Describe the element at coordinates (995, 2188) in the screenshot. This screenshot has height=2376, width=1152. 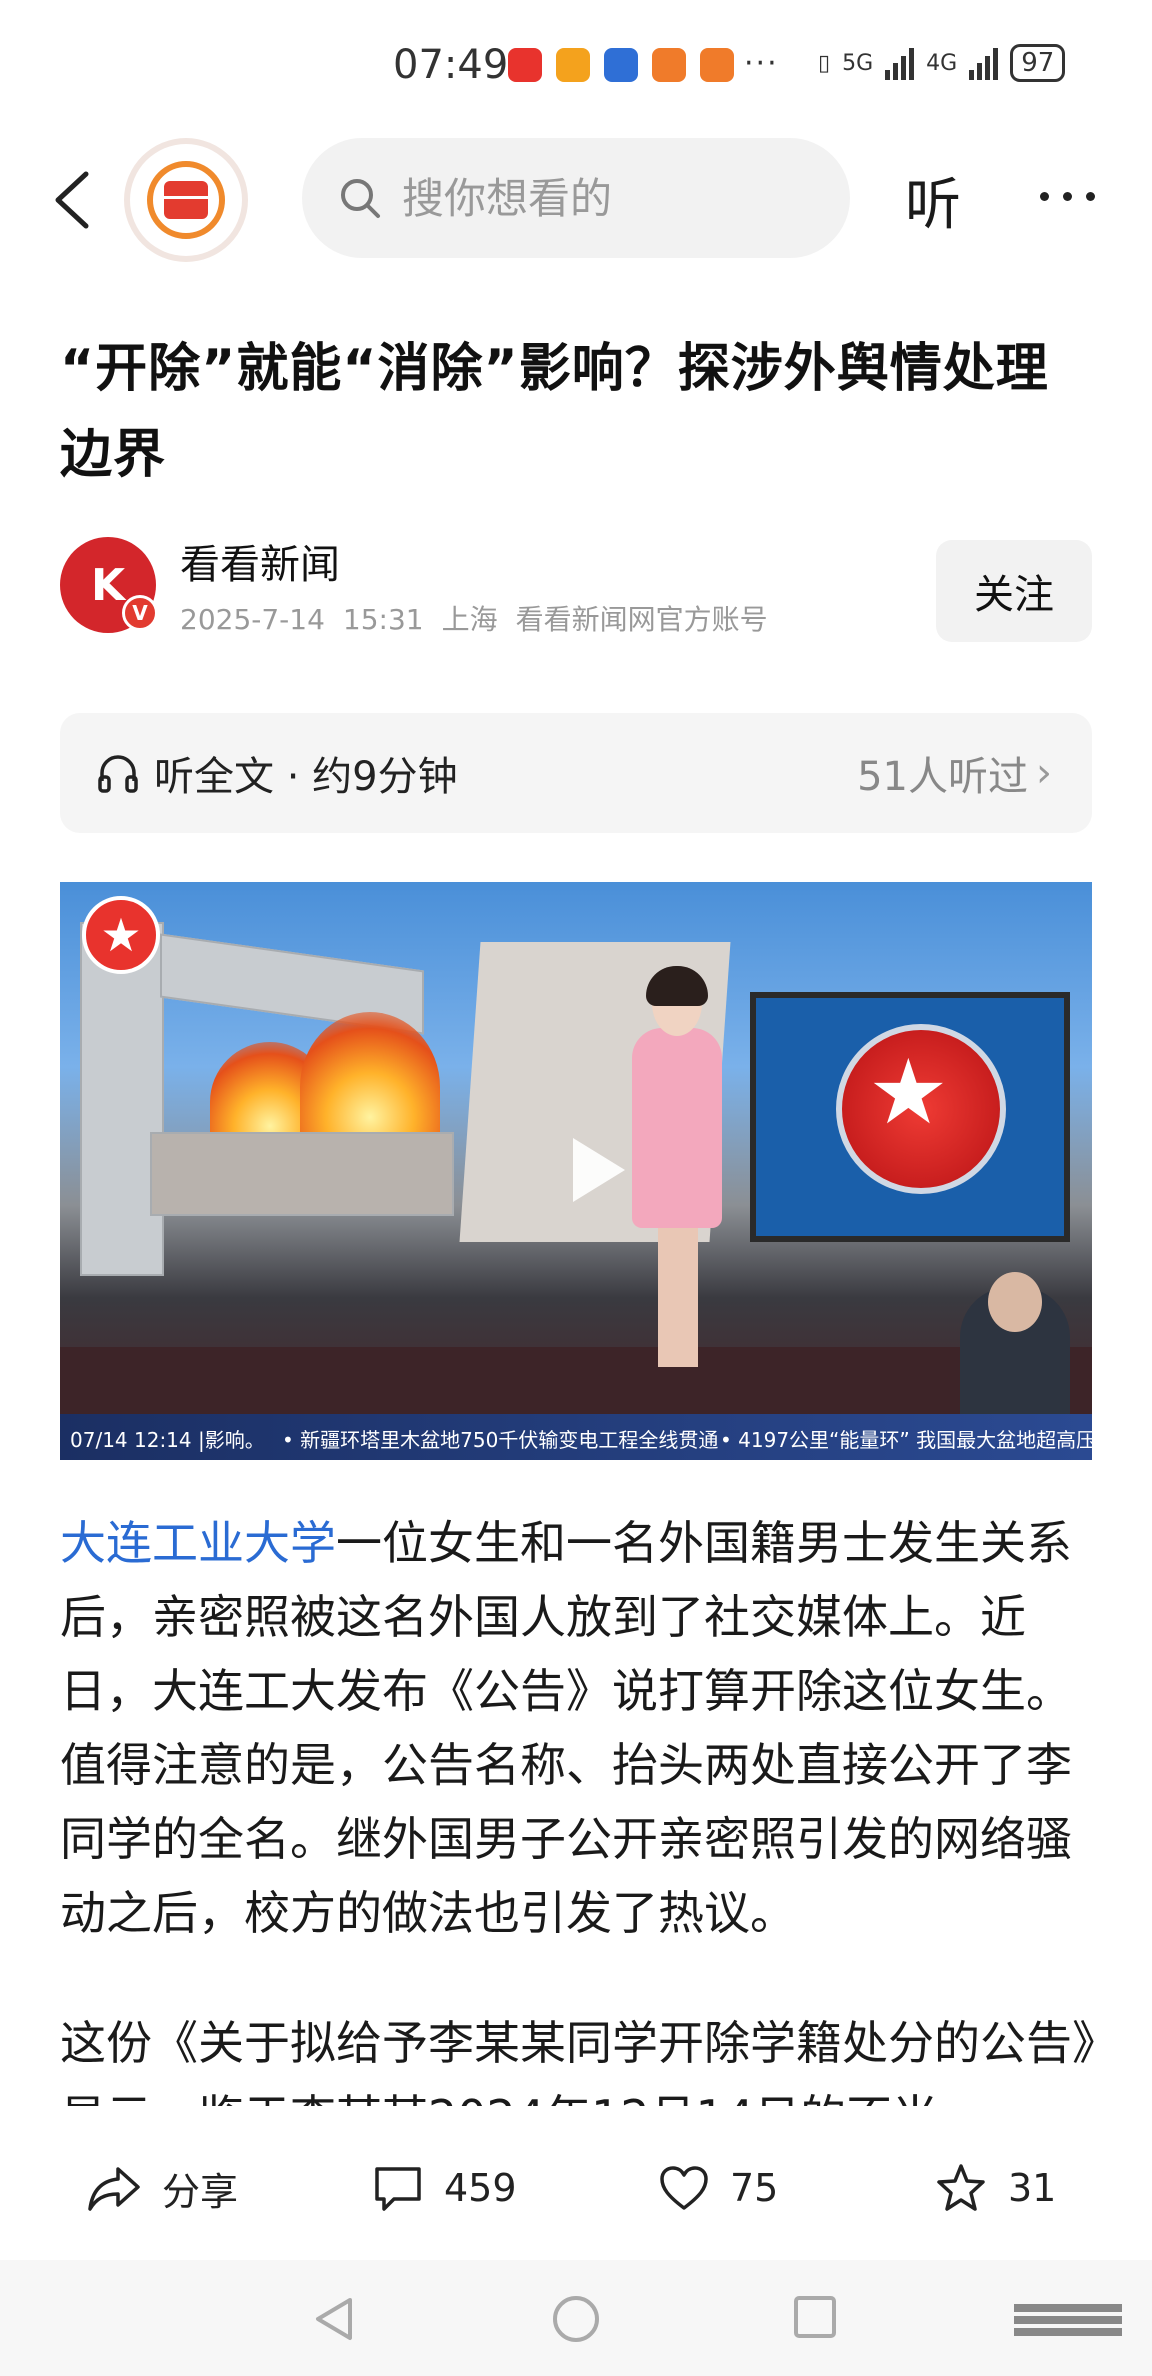
I see `favorite-button: 31` at that location.